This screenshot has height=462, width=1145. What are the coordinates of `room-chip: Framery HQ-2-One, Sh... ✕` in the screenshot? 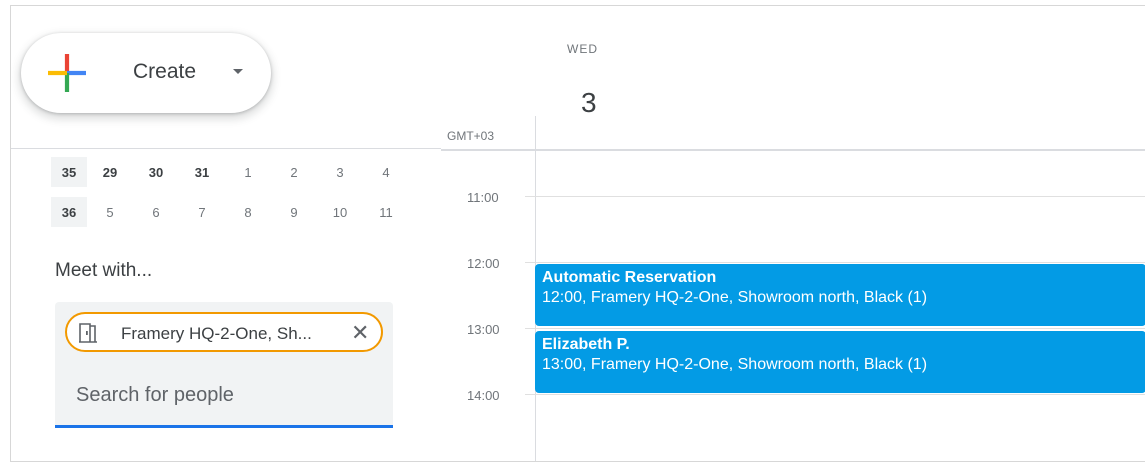 It's located at (224, 332).